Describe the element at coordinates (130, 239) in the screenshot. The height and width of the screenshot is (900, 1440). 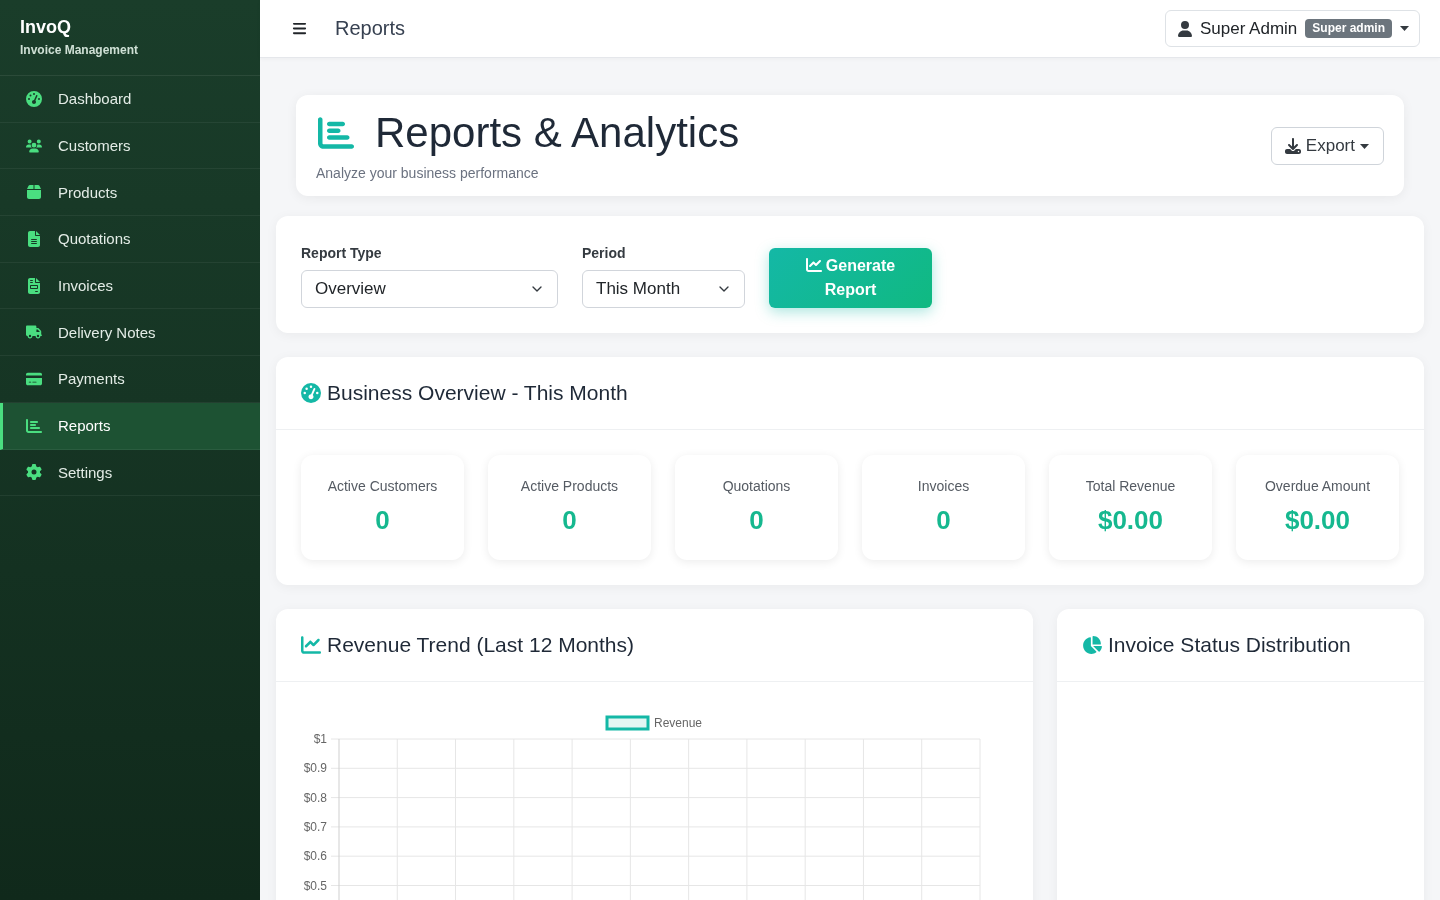
I see `sidebar-item: Quotations` at that location.